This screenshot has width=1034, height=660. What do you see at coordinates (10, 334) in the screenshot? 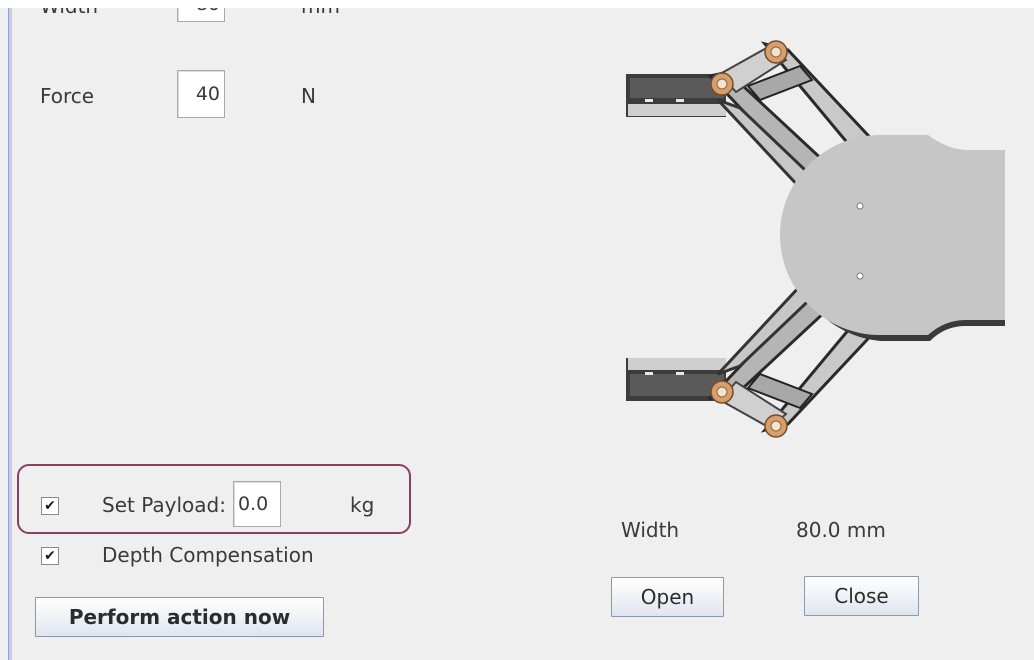
I see `panel-left-border` at bounding box center [10, 334].